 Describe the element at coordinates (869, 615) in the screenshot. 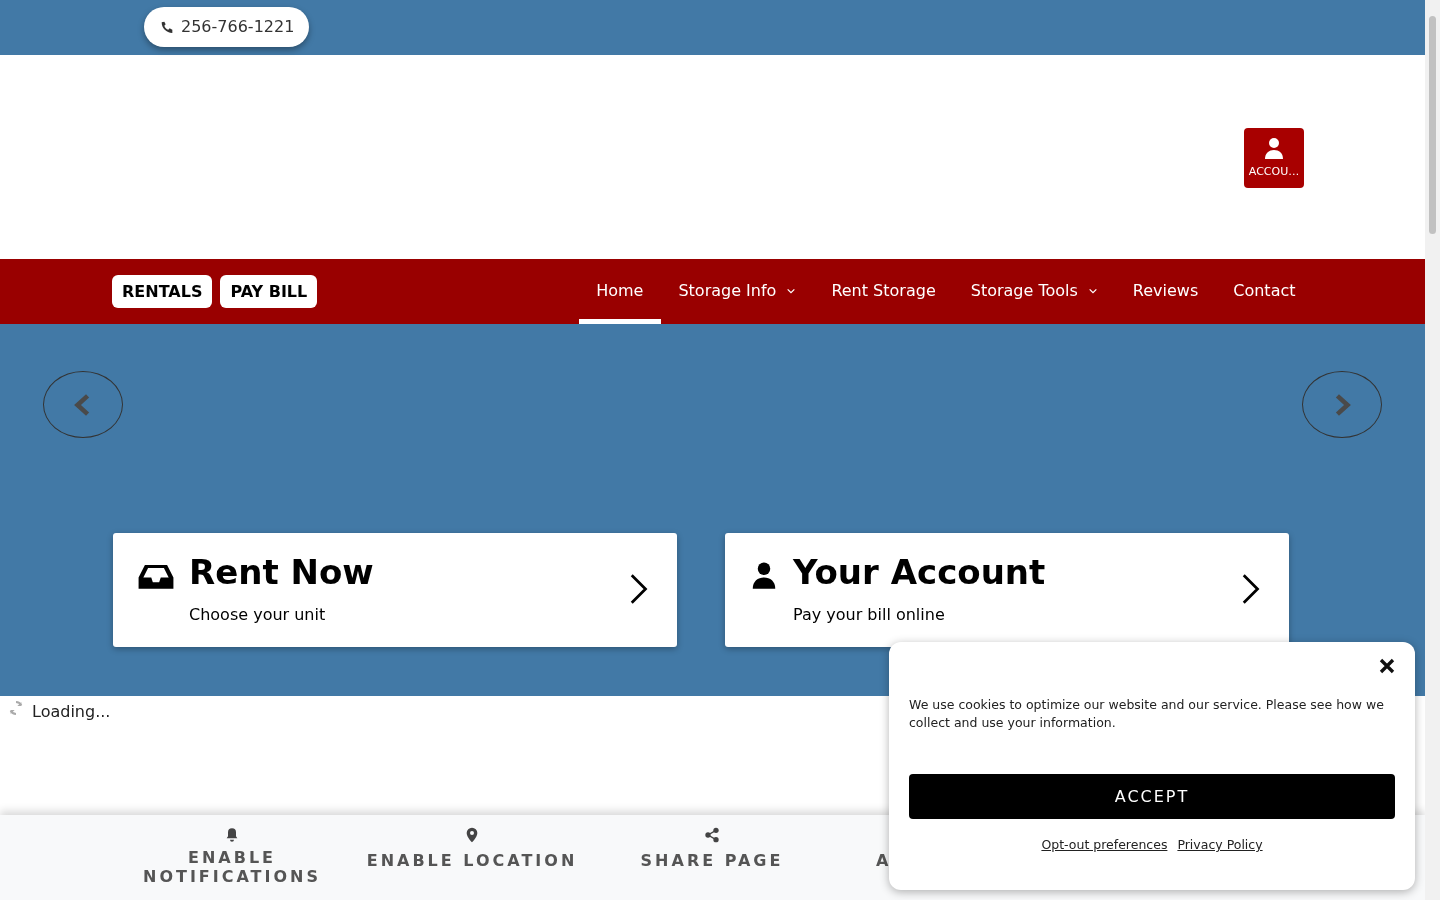

I see `card-subtitle: Pay your bill online` at that location.